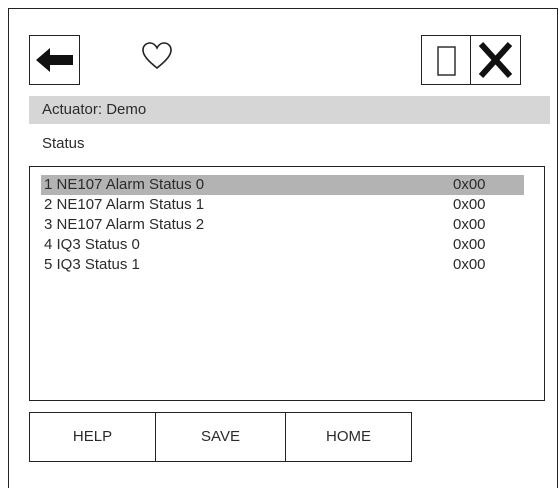 The width and height of the screenshot is (559, 488). Describe the element at coordinates (63, 143) in the screenshot. I see `page-title: Status` at that location.